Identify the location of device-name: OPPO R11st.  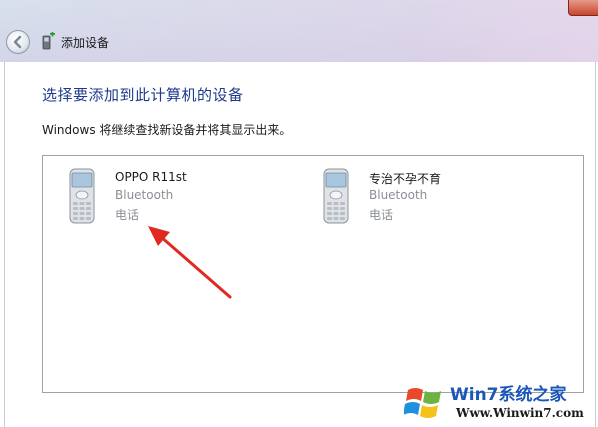
(151, 177).